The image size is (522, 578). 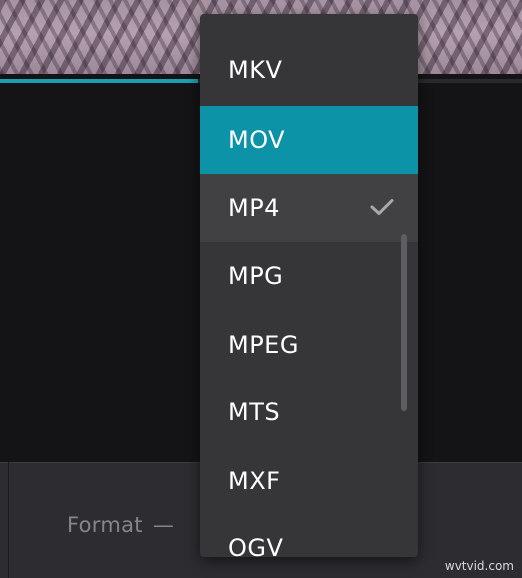 What do you see at coordinates (382, 207) in the screenshot?
I see `checkmark-icon` at bounding box center [382, 207].